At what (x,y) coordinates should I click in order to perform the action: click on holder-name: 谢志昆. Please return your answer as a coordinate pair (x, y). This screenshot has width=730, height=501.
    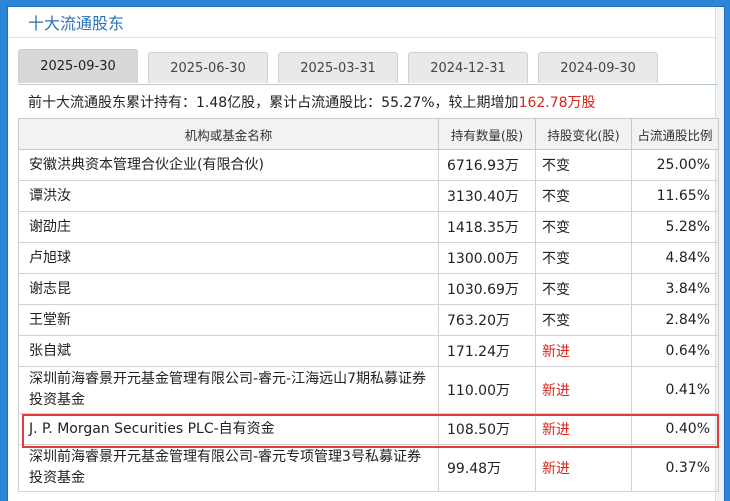
    Looking at the image, I should click on (228, 289).